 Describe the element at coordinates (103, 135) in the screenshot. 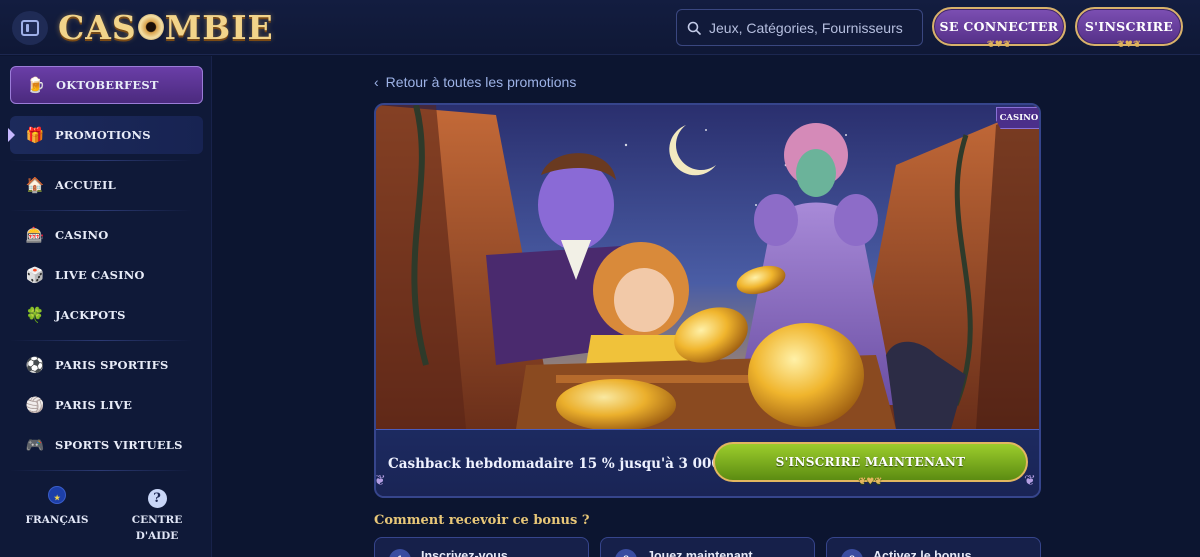

I see `sidebar-item-label: PROMOTIONS` at that location.